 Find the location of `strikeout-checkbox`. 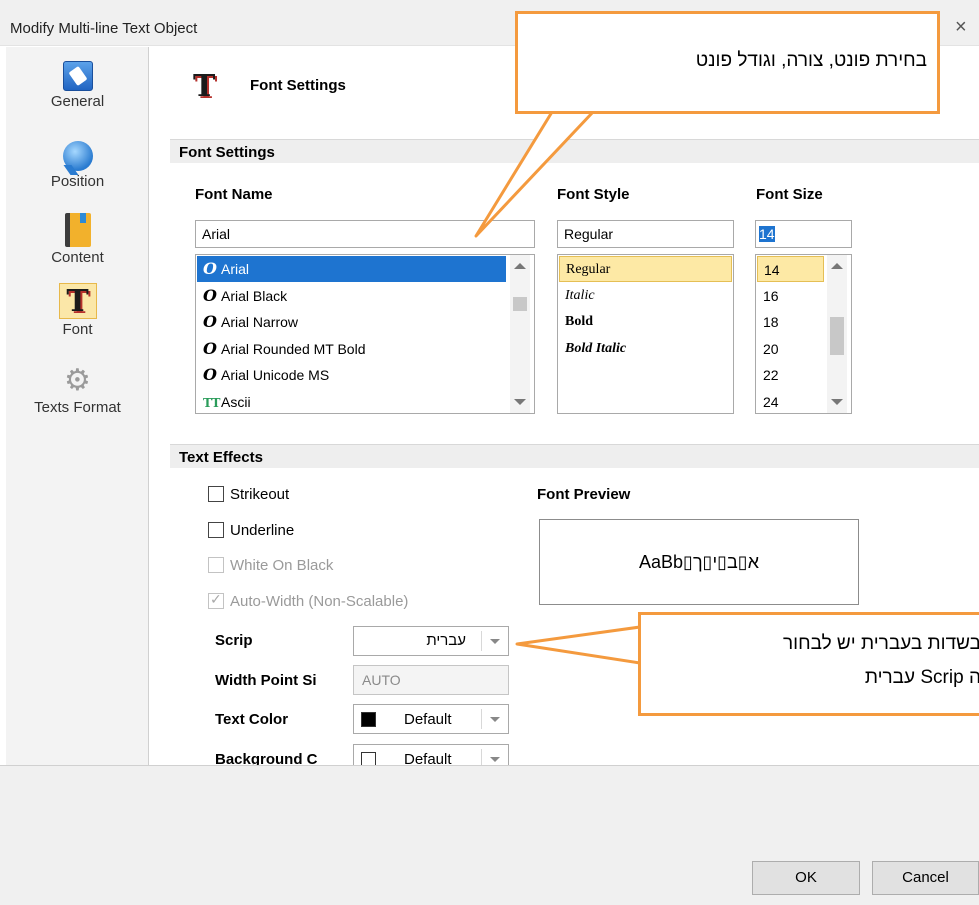

strikeout-checkbox is located at coordinates (216, 494).